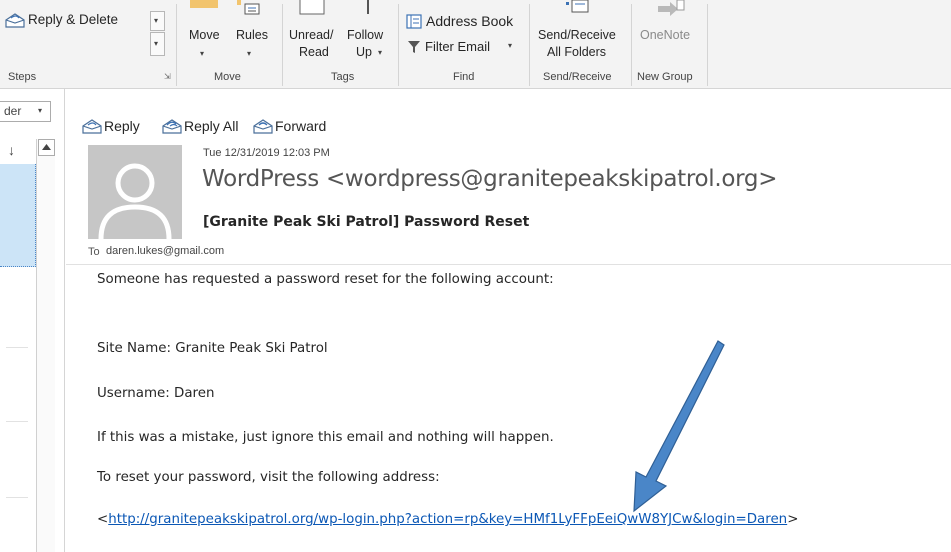  I want to click on link-open-bracket: <, so click(103, 519).